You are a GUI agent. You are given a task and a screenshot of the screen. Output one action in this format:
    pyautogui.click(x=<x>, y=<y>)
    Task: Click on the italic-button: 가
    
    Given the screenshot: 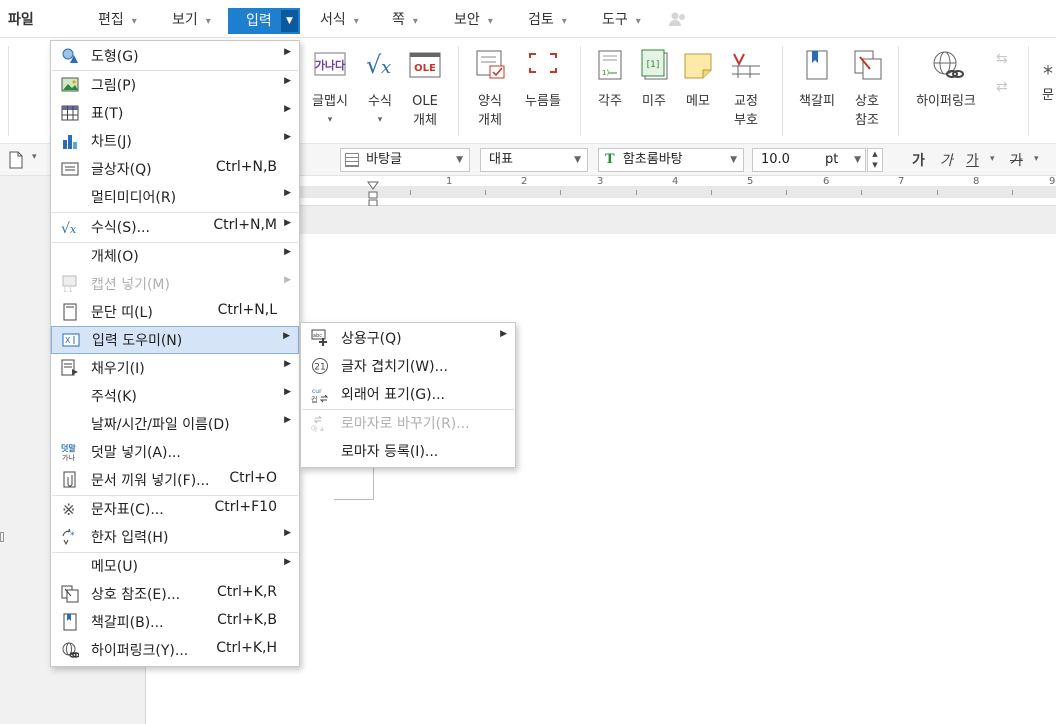 What is the action you would take?
    pyautogui.click(x=946, y=160)
    